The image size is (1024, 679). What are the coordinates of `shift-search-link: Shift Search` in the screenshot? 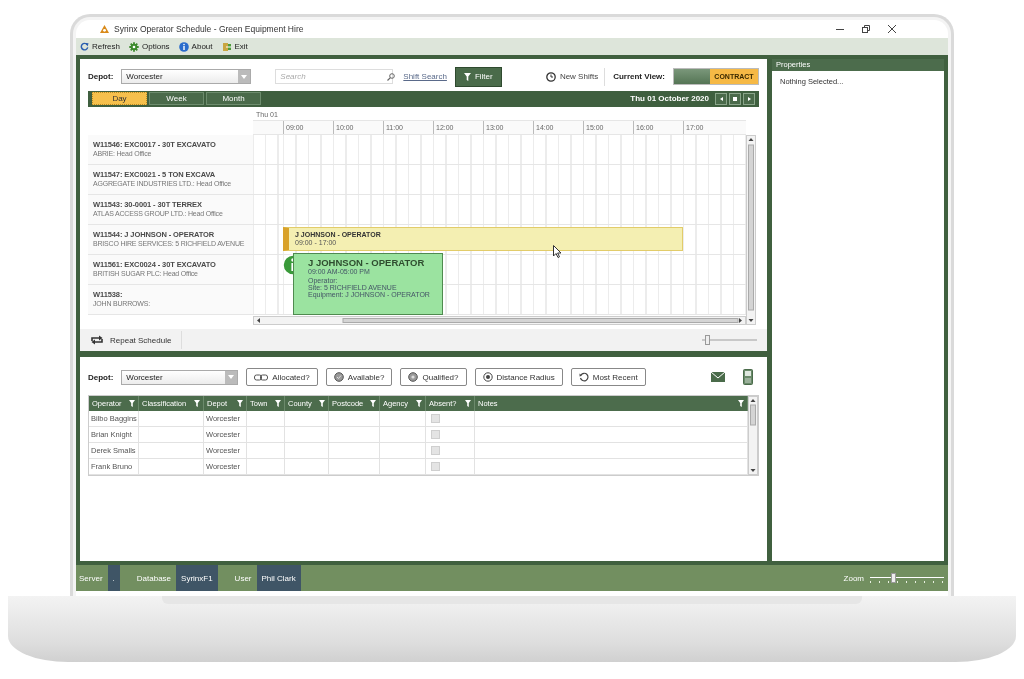 It's located at (425, 77).